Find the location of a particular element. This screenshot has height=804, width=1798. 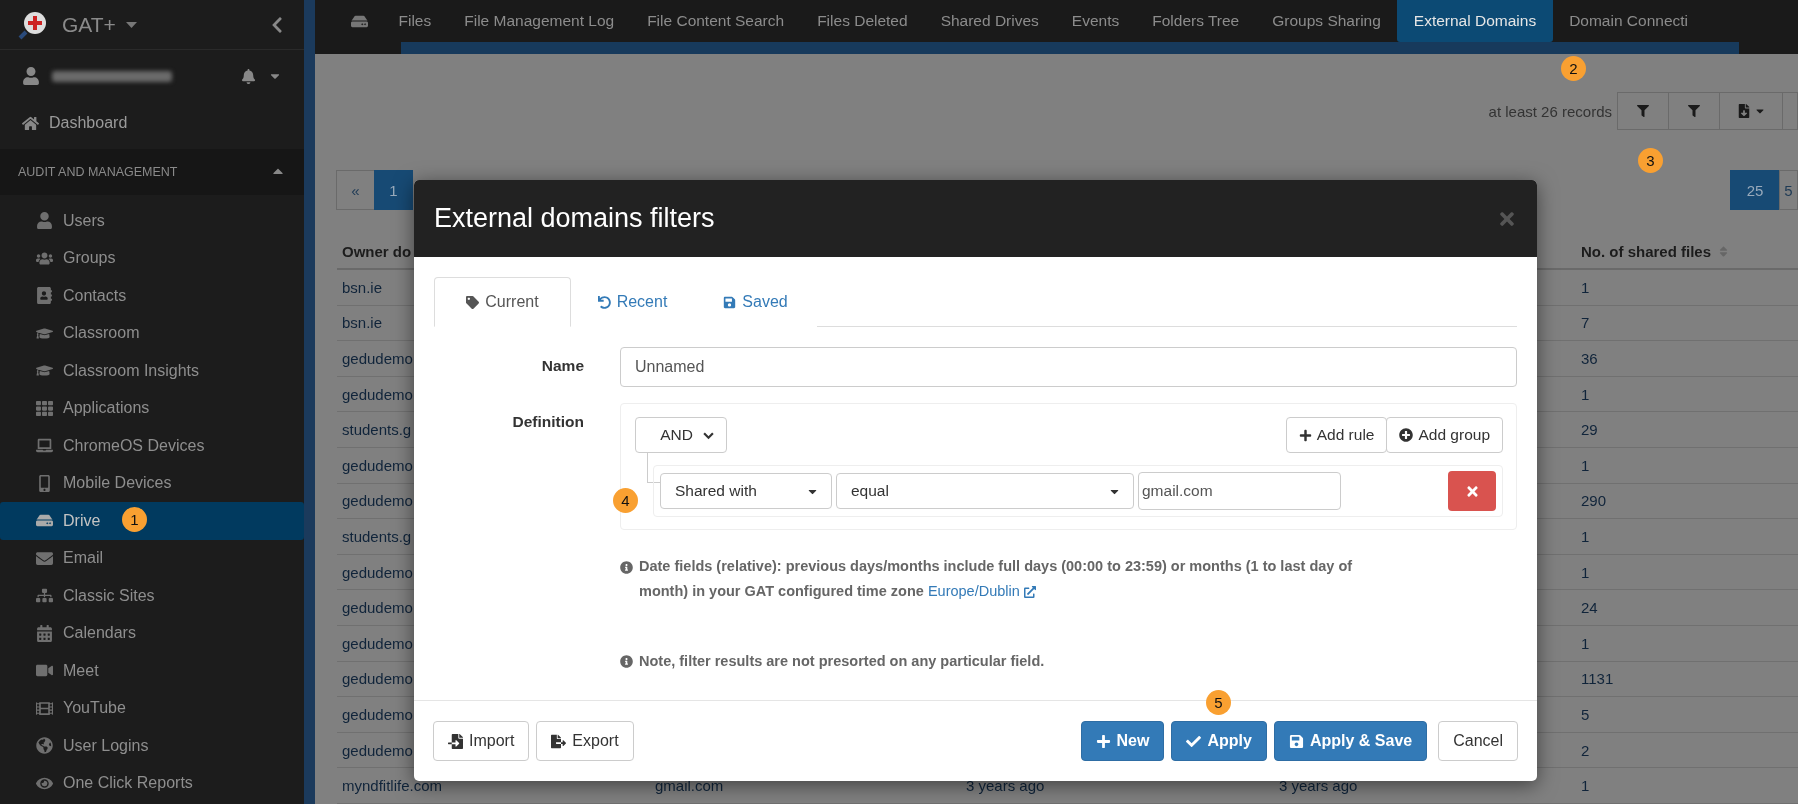

nav-tab: Files is located at coordinates (415, 21).